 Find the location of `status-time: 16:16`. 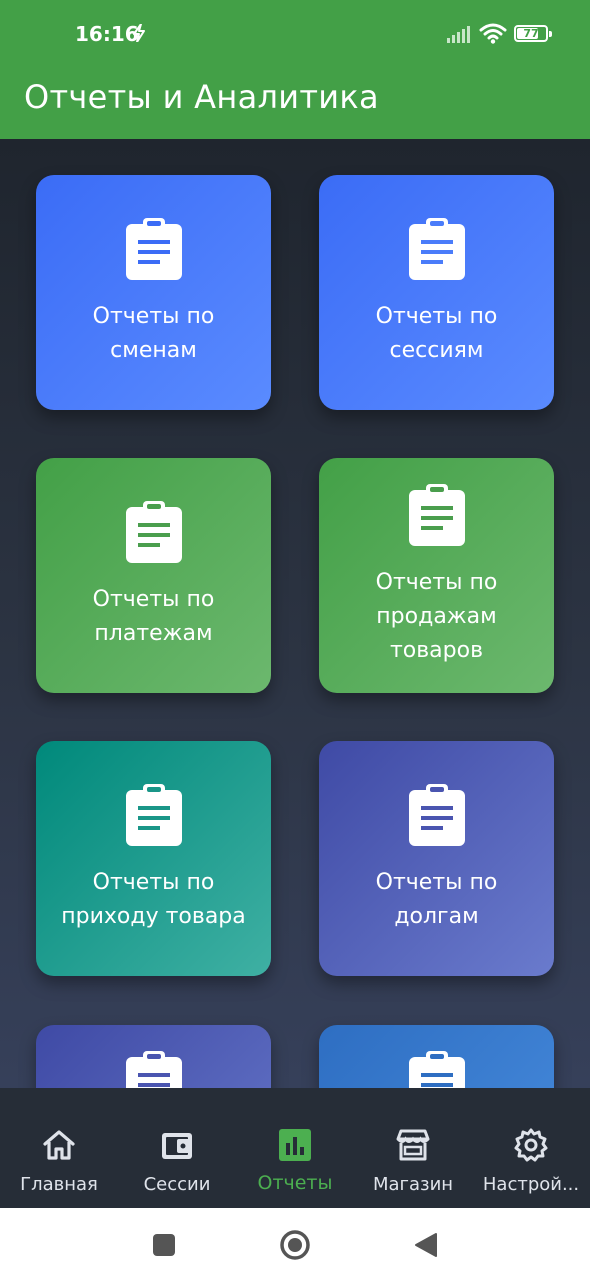

status-time: 16:16 is located at coordinates (107, 34).